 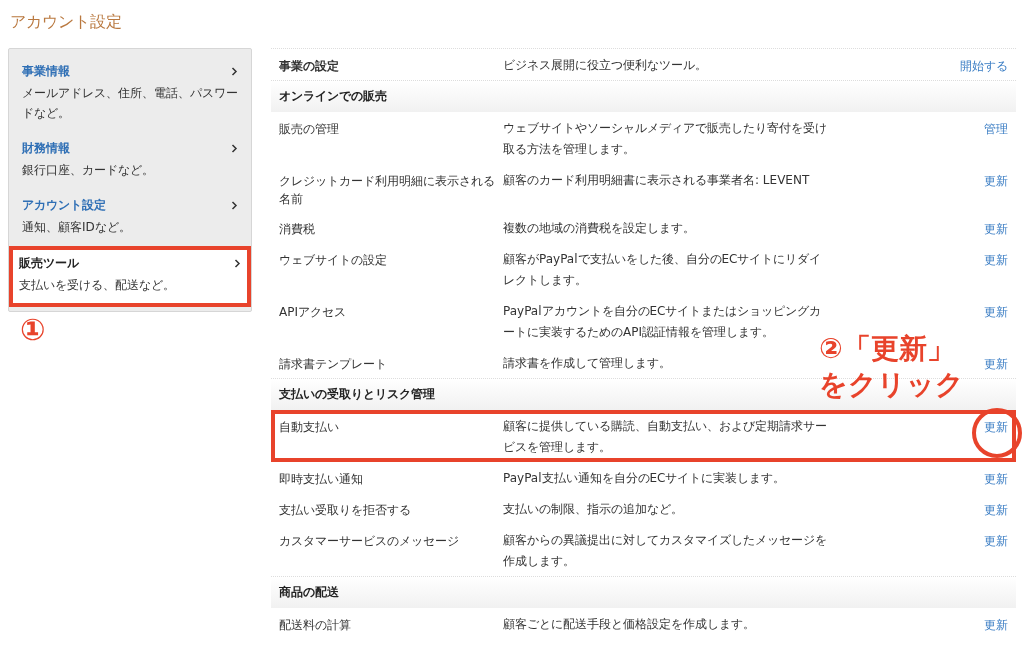 What do you see at coordinates (46, 148) in the screenshot?
I see `sidebar-item-title: 財務情報` at bounding box center [46, 148].